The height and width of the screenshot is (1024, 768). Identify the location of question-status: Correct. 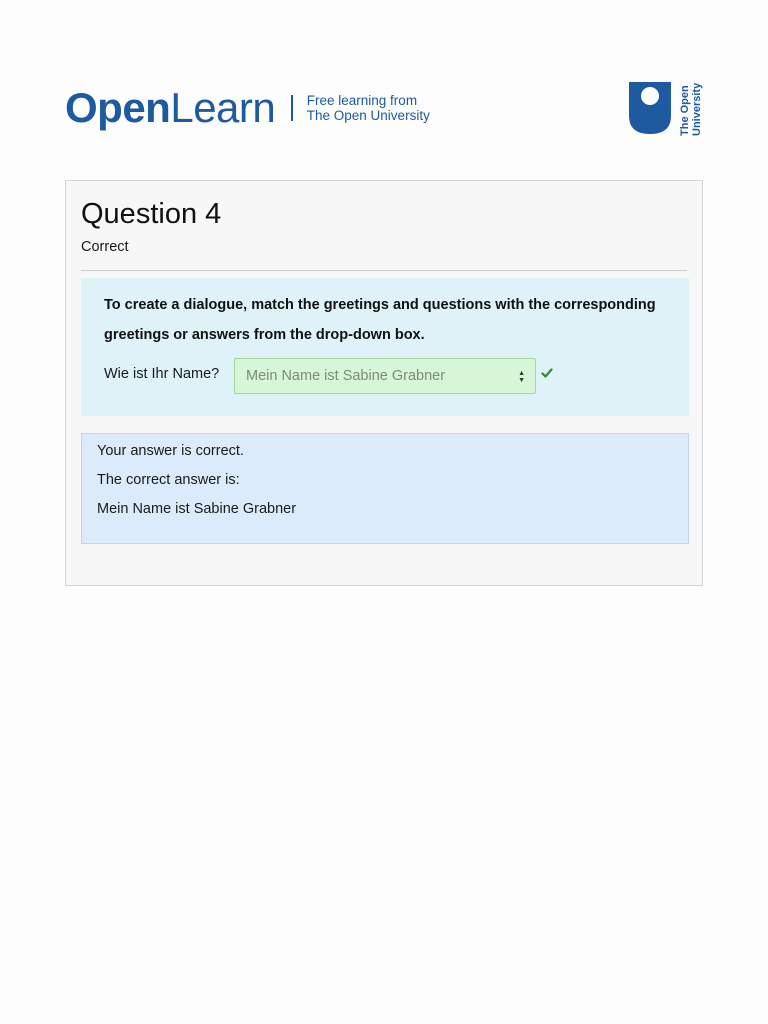
(105, 247).